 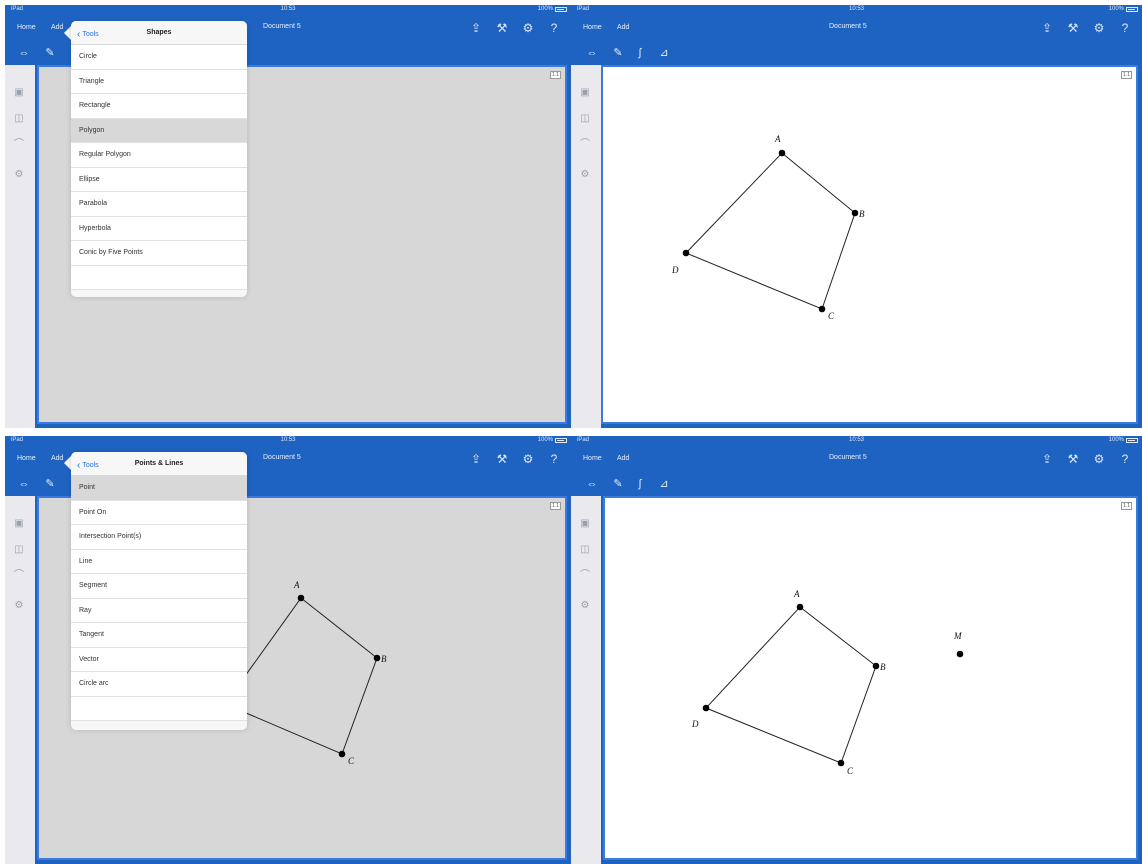 I want to click on expand-icon: ⇔, so click(x=24, y=53).